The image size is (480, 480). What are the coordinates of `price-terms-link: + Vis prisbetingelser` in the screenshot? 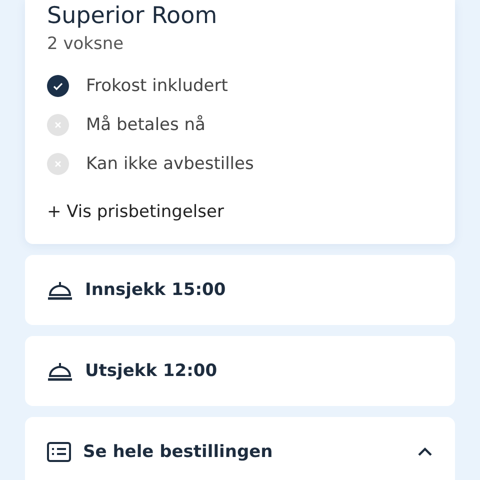 It's located at (135, 212).